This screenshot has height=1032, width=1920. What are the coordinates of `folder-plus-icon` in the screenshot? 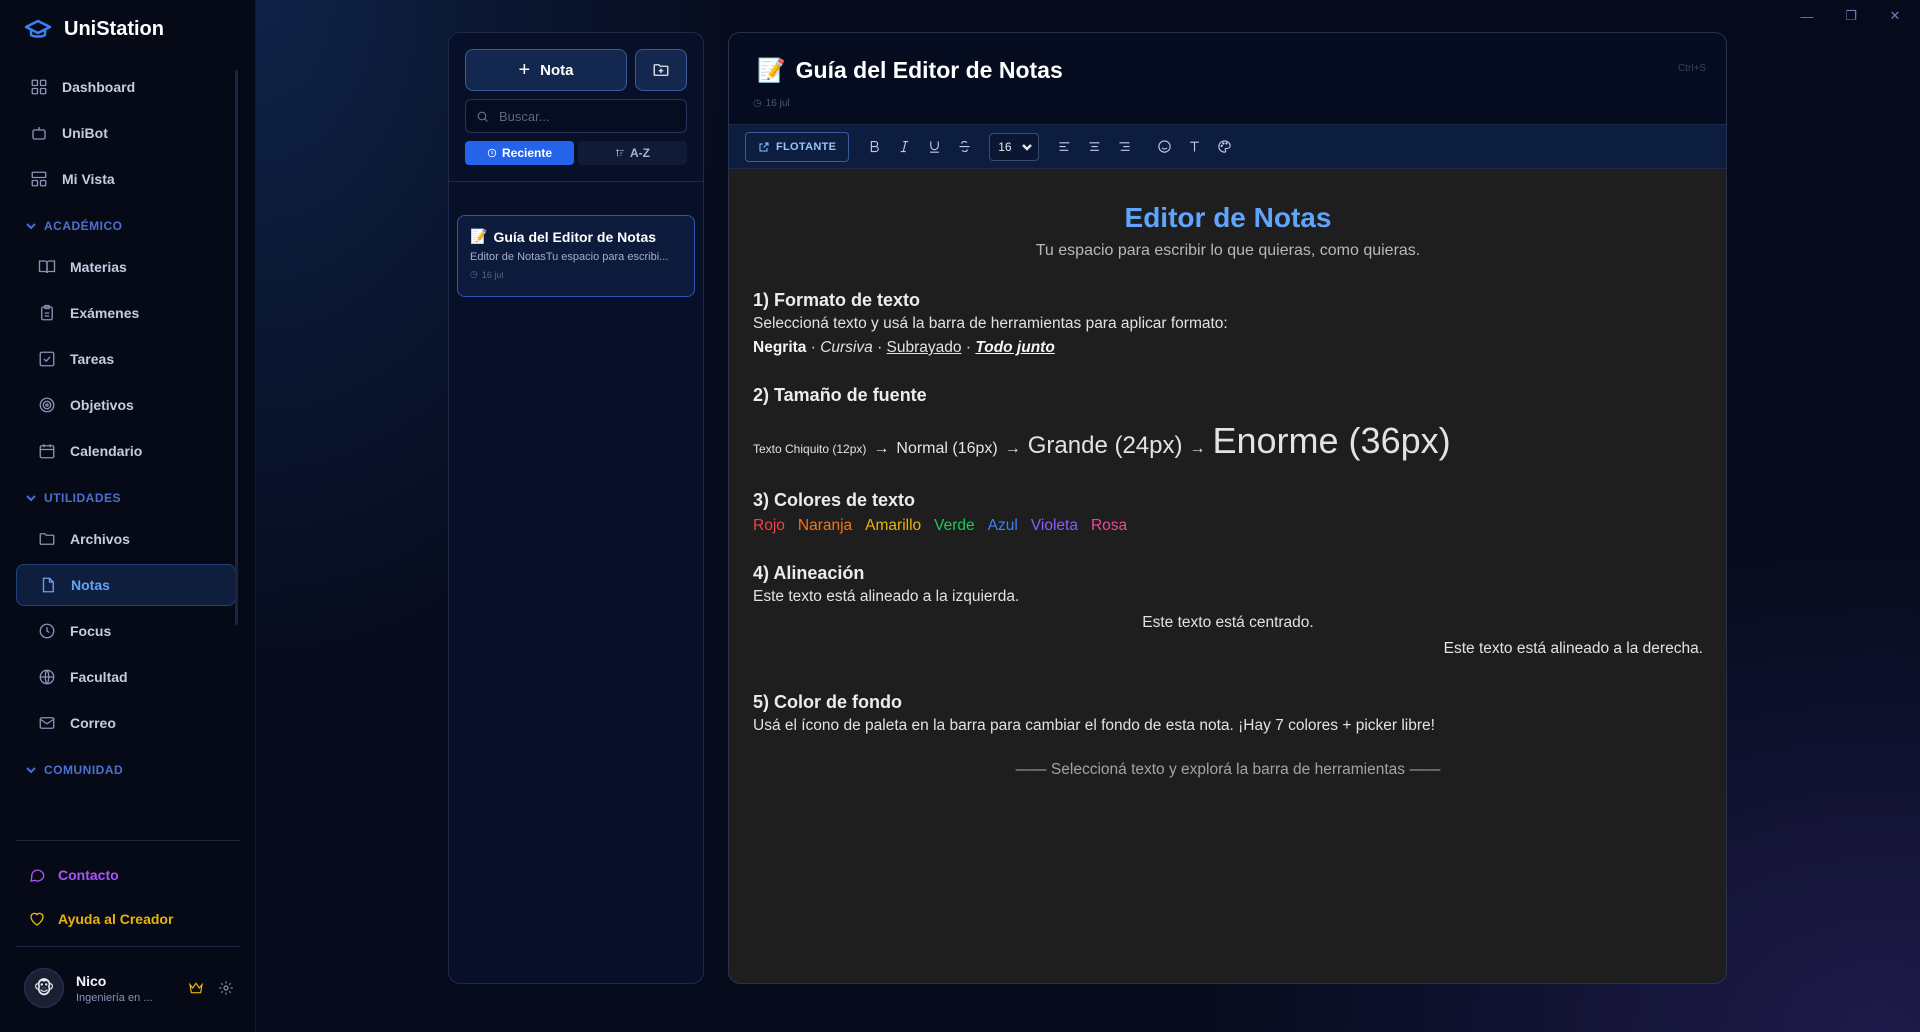 It's located at (661, 70).